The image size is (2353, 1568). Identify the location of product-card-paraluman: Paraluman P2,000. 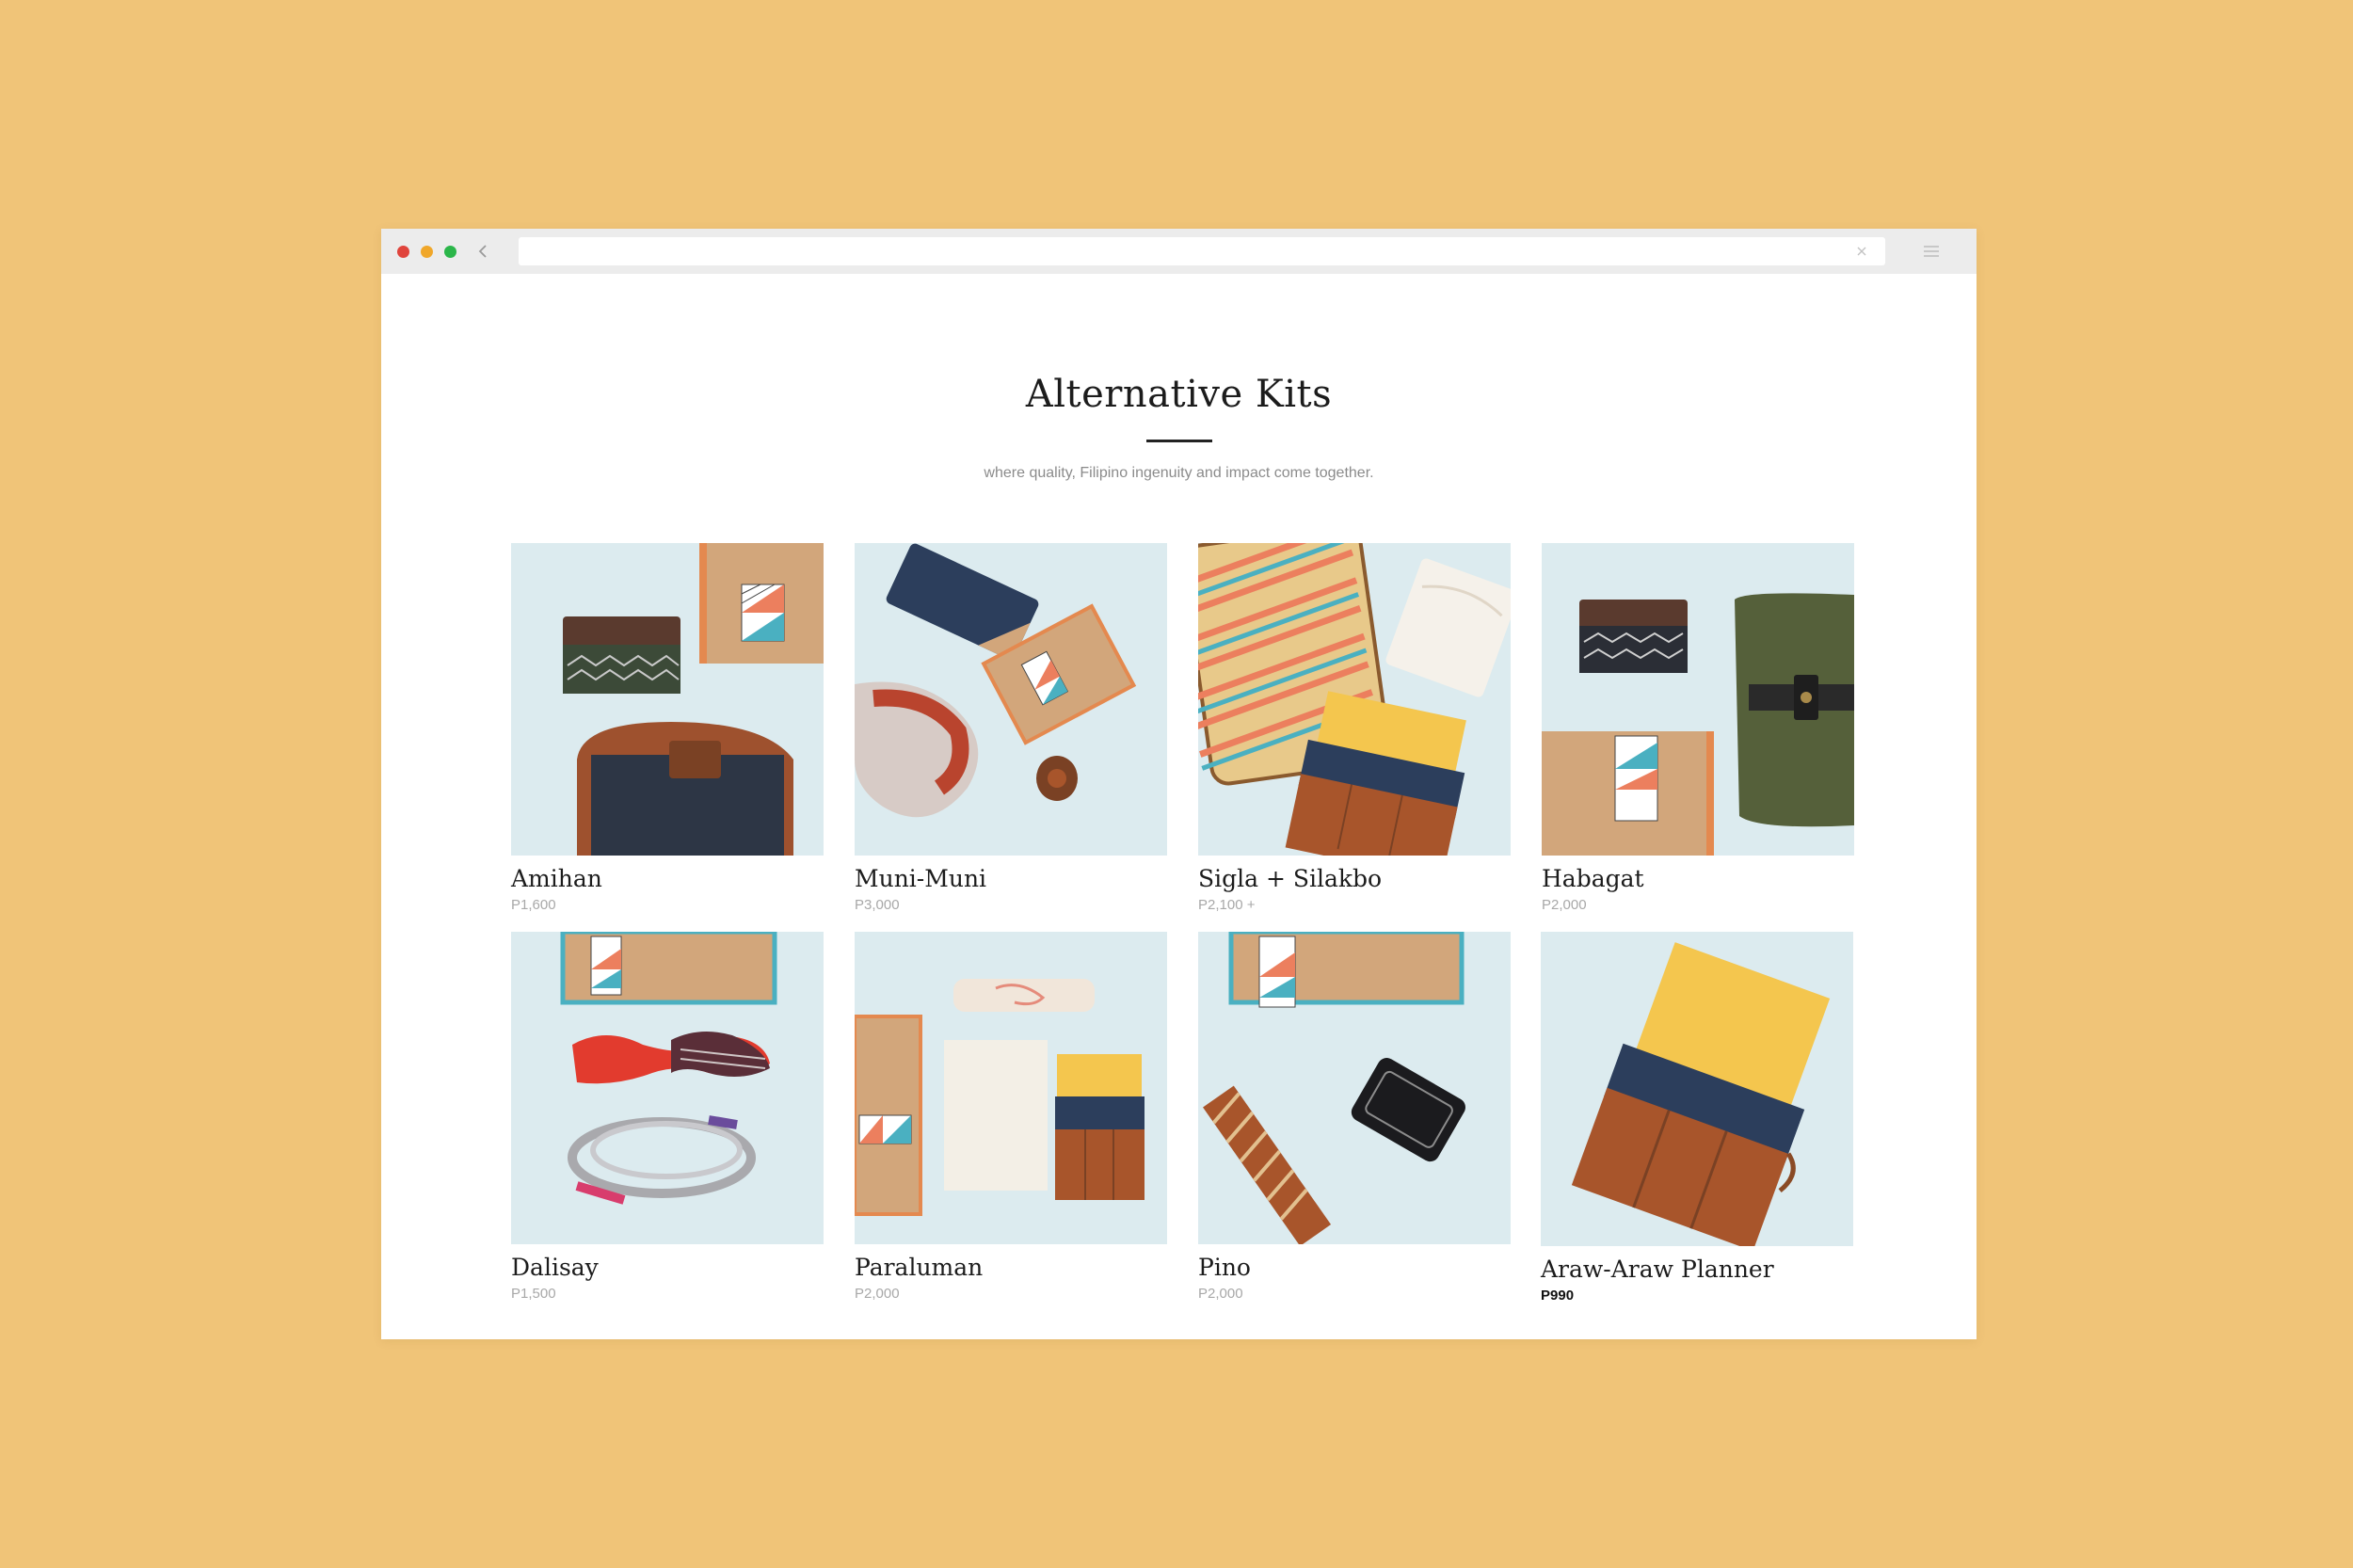
(1011, 1117).